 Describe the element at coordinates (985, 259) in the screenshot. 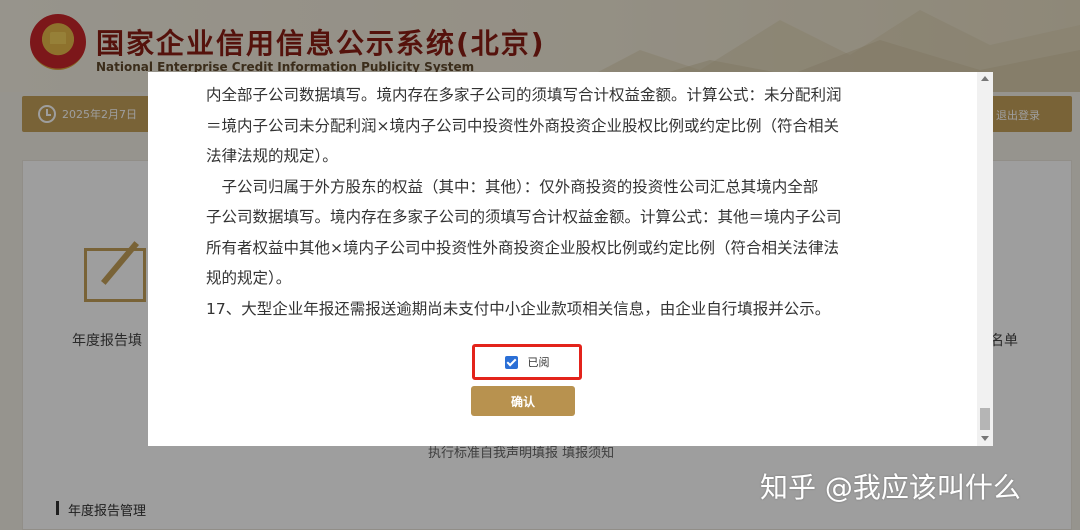

I see `modal-scrollbar` at that location.